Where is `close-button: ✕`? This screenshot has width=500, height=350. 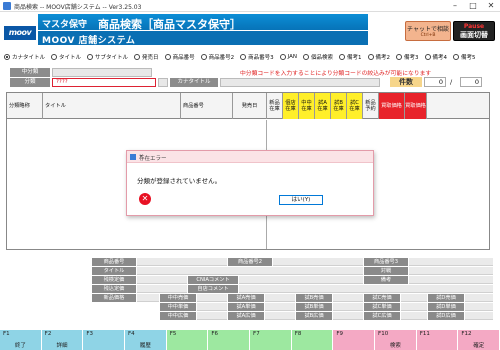
close-button: ✕ is located at coordinates (491, 6).